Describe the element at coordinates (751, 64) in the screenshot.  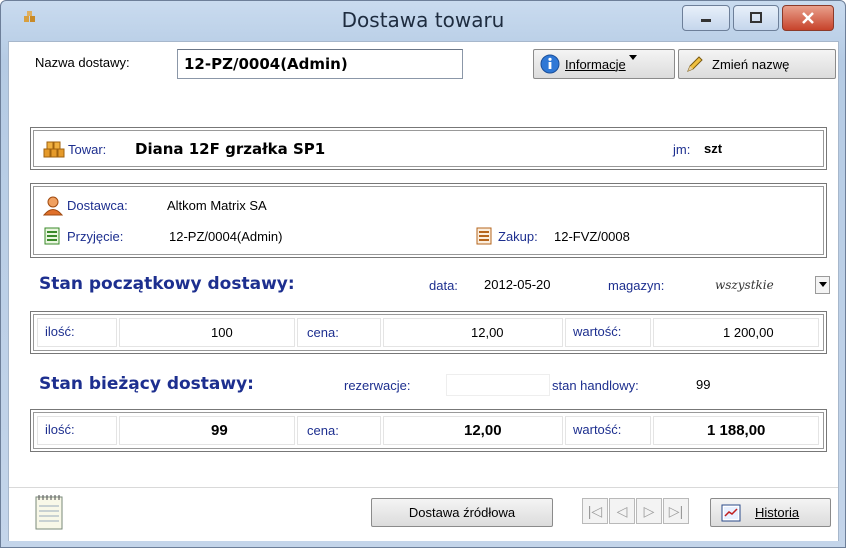
I see `rename-button-label: Zmień nazwę` at that location.